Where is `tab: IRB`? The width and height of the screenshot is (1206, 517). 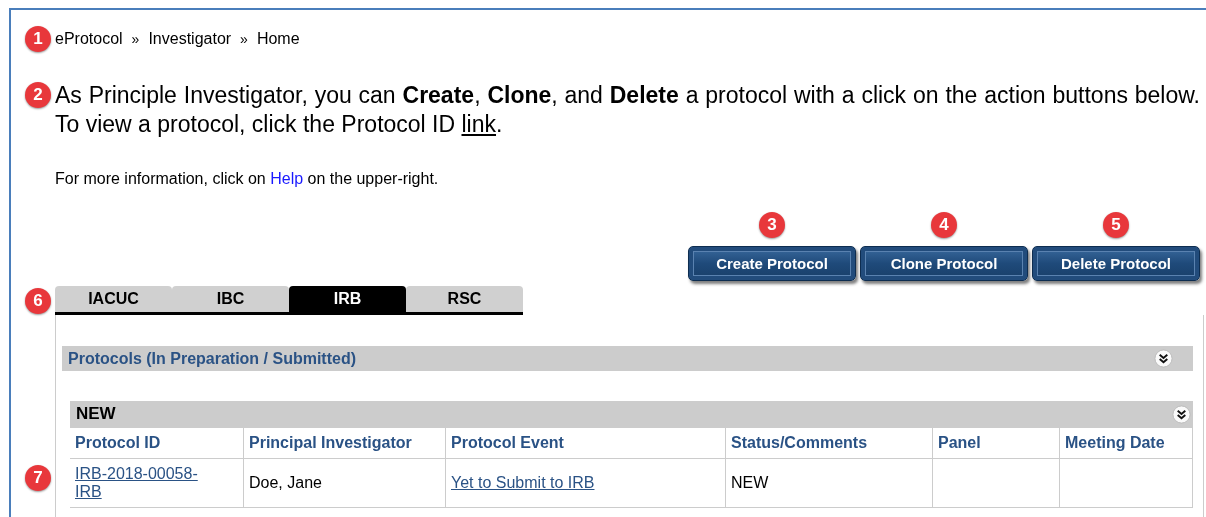
tab: IRB is located at coordinates (347, 299).